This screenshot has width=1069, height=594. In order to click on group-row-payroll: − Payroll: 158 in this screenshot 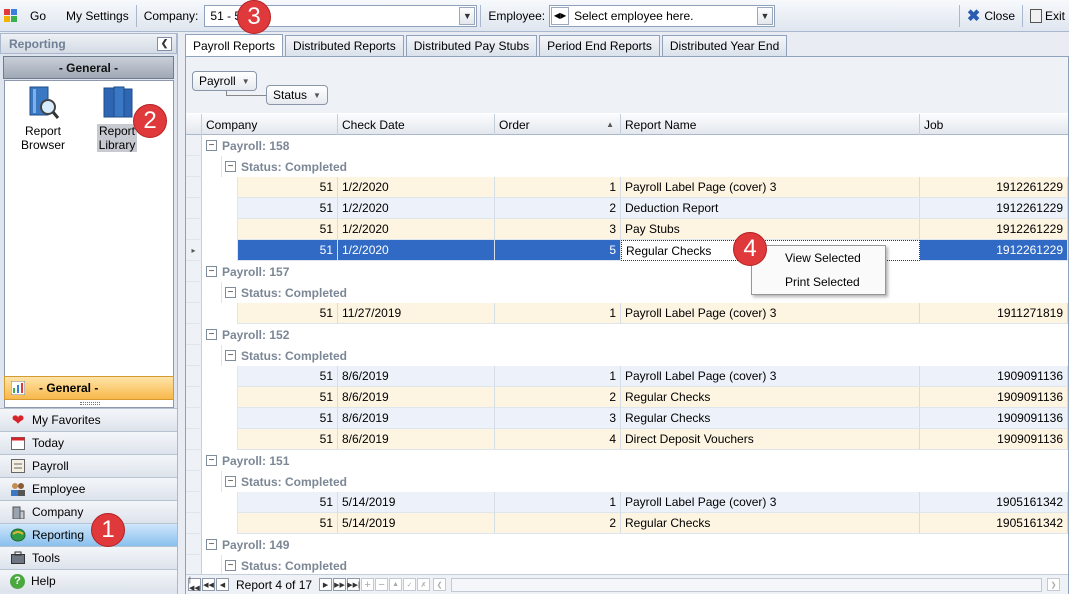, I will do `click(627, 145)`.